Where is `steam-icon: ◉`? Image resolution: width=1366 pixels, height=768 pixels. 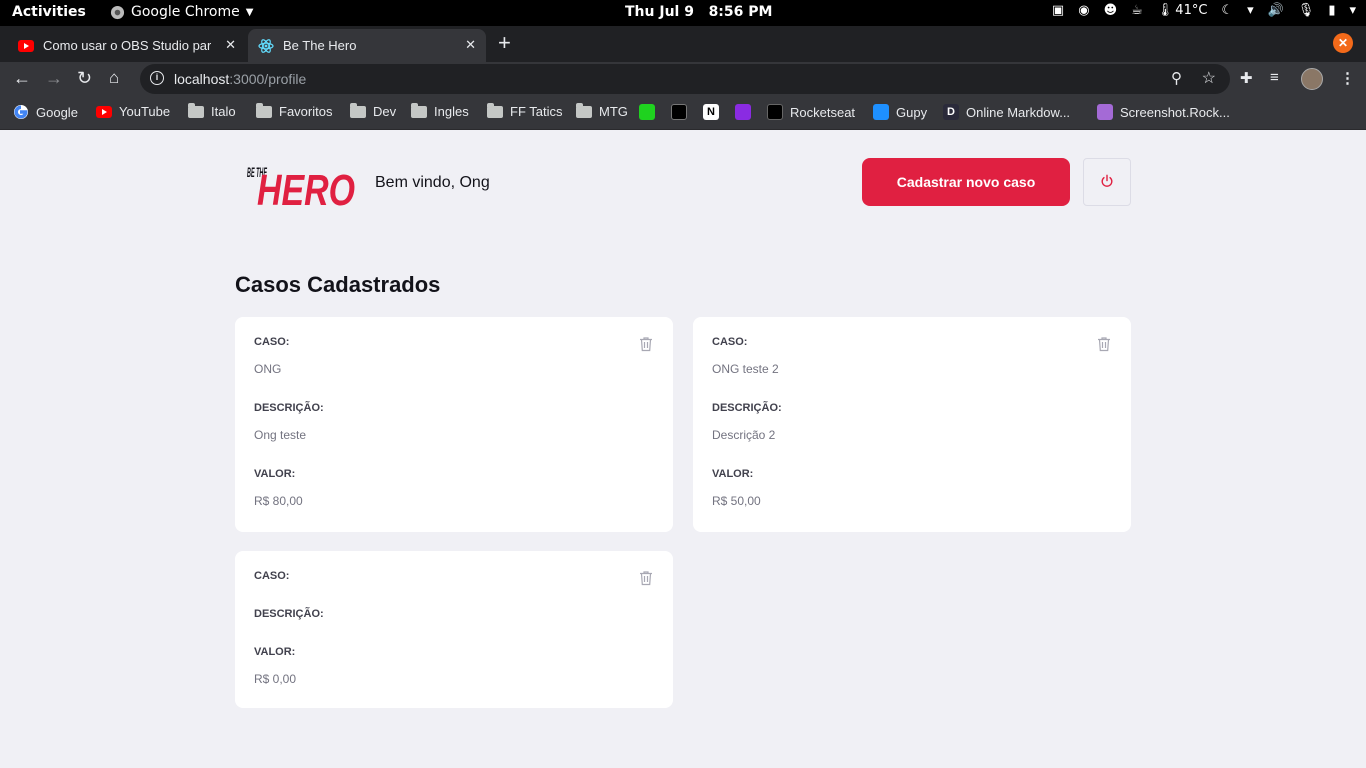
steam-icon: ◉ is located at coordinates (1083, 10).